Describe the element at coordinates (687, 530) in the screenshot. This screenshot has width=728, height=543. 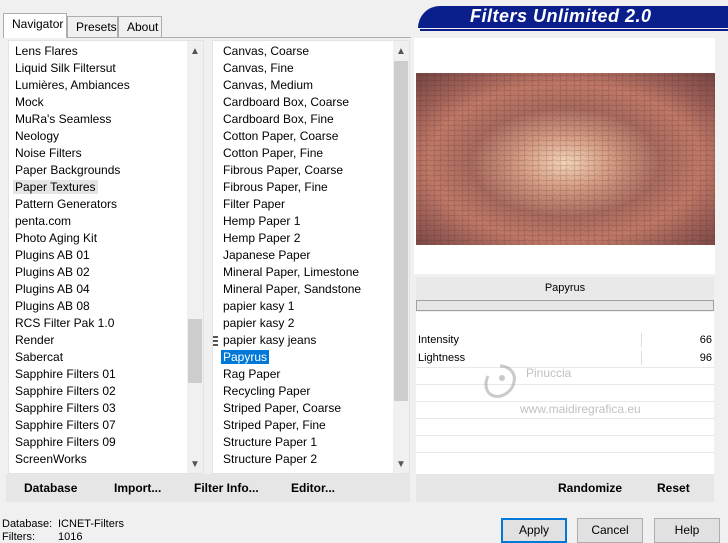
I see `help-button: Help` at that location.